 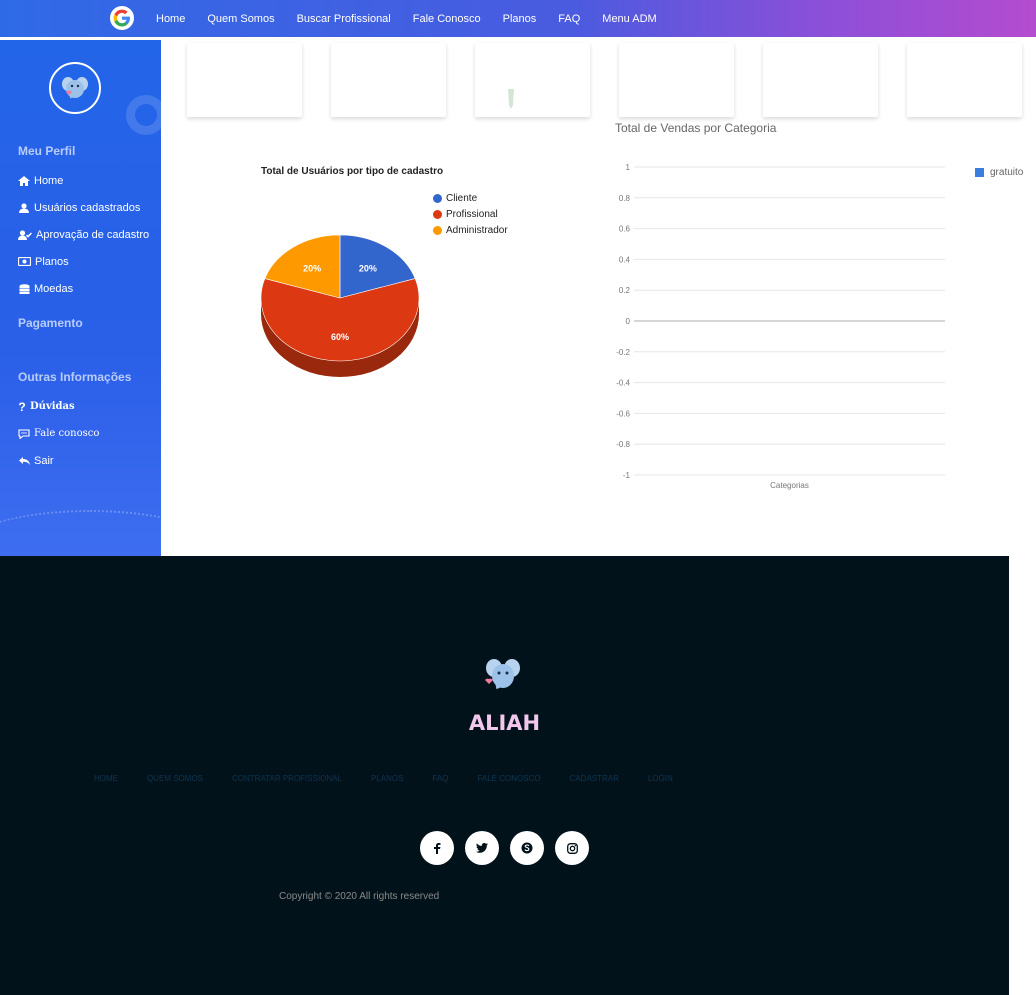 I want to click on comment-icon, so click(x=24, y=434).